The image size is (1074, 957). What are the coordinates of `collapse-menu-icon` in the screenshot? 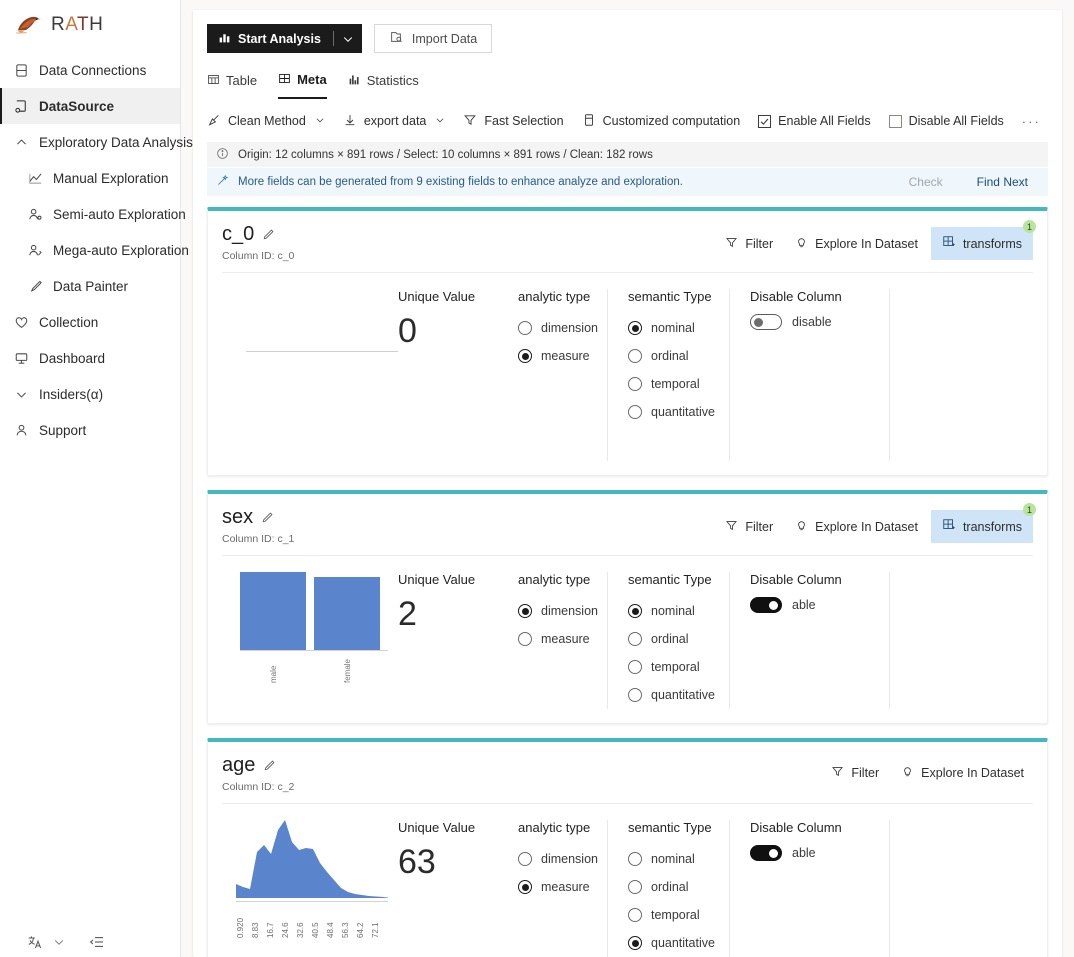 It's located at (97, 942).